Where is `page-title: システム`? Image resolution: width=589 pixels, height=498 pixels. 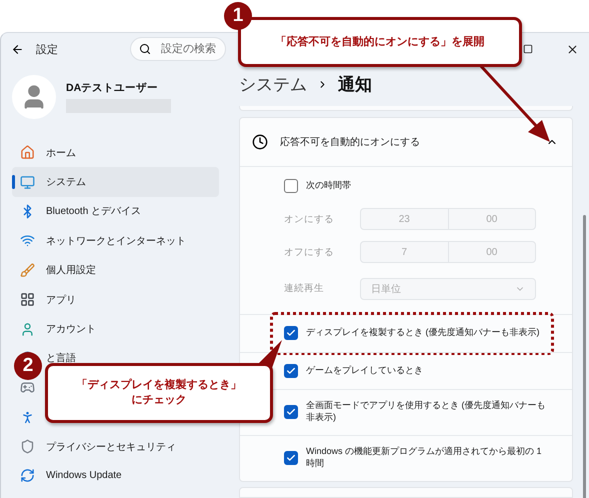
page-title: システム is located at coordinates (273, 85).